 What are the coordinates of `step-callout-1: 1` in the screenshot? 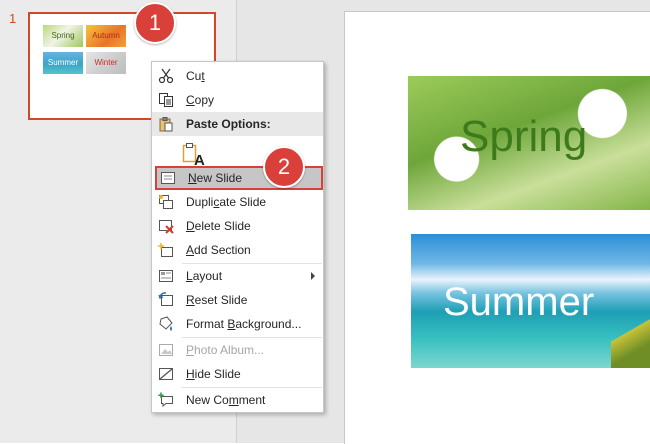 It's located at (155, 23).